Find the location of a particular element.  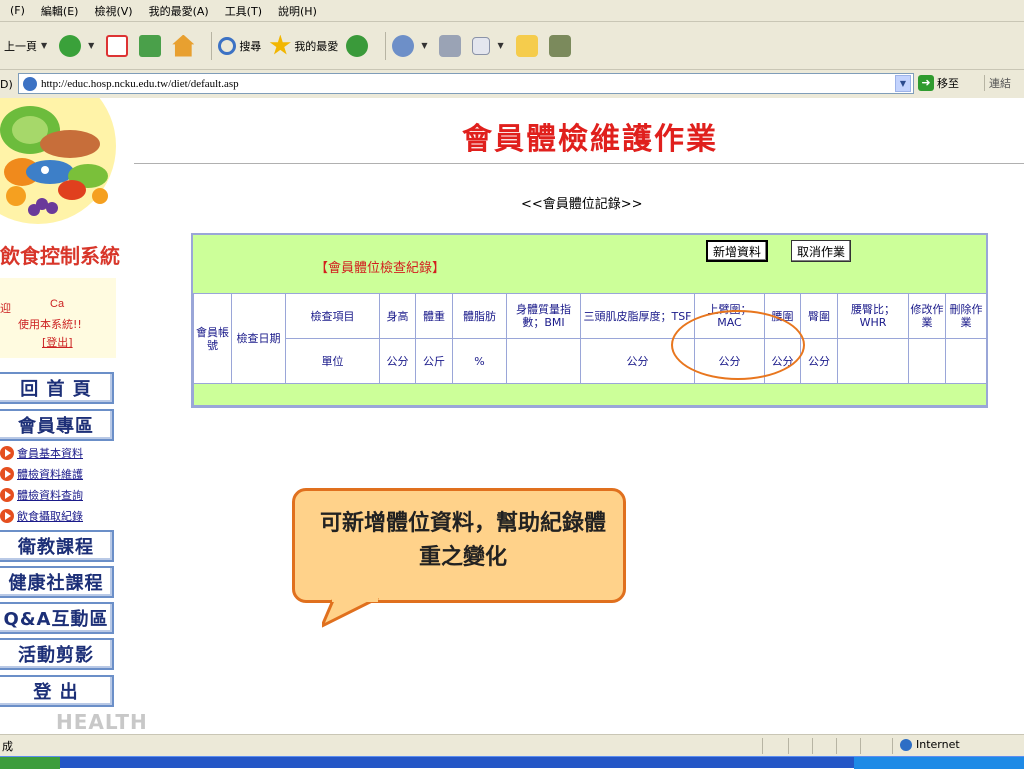

member-area-button: 會員專區 is located at coordinates (57, 425).